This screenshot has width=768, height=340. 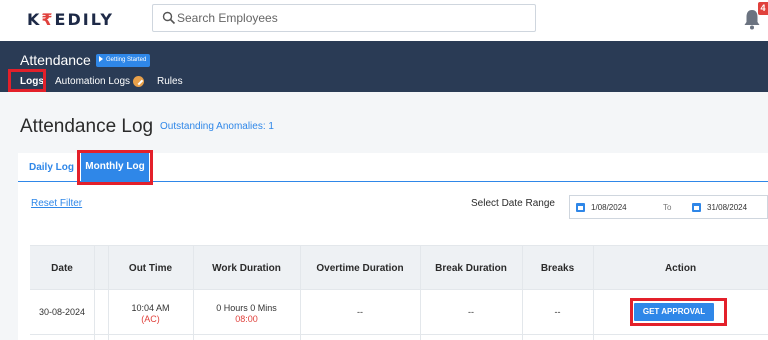 What do you see at coordinates (169, 18) in the screenshot?
I see `search-icon` at bounding box center [169, 18].